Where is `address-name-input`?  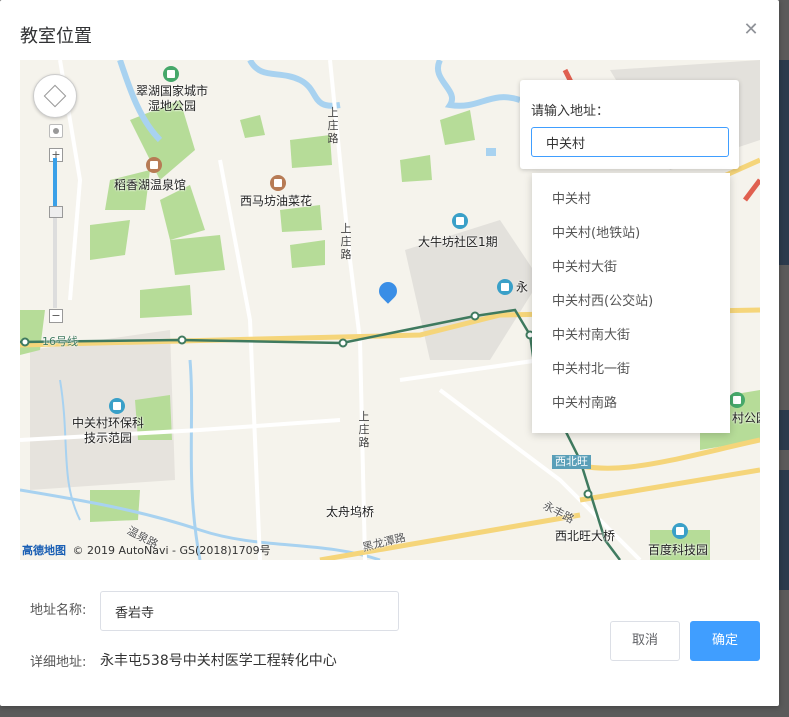
address-name-input is located at coordinates (249, 611).